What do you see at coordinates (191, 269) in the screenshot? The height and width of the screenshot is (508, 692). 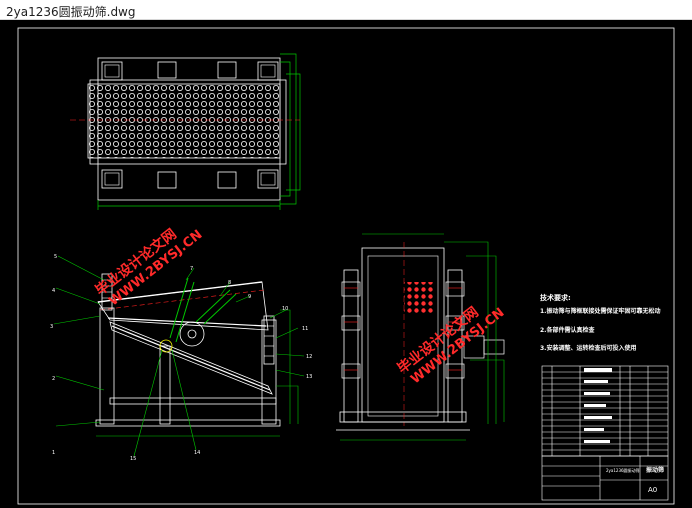 I see `part-label-7: 7` at bounding box center [191, 269].